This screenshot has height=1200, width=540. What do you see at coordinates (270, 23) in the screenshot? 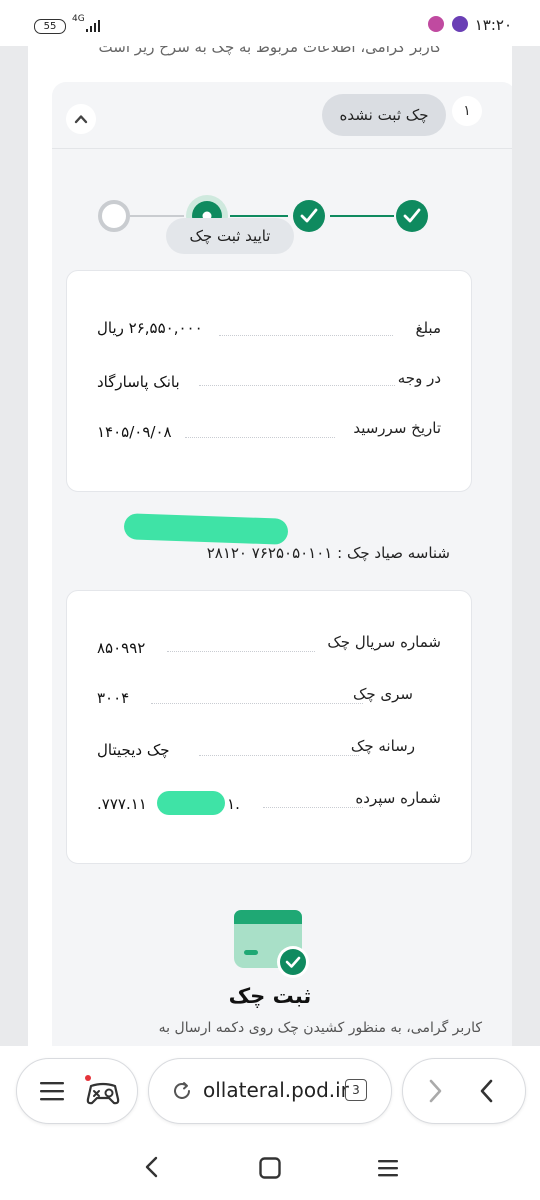
I see `status-bar: 55 4G ۱۳:۲۰` at bounding box center [270, 23].